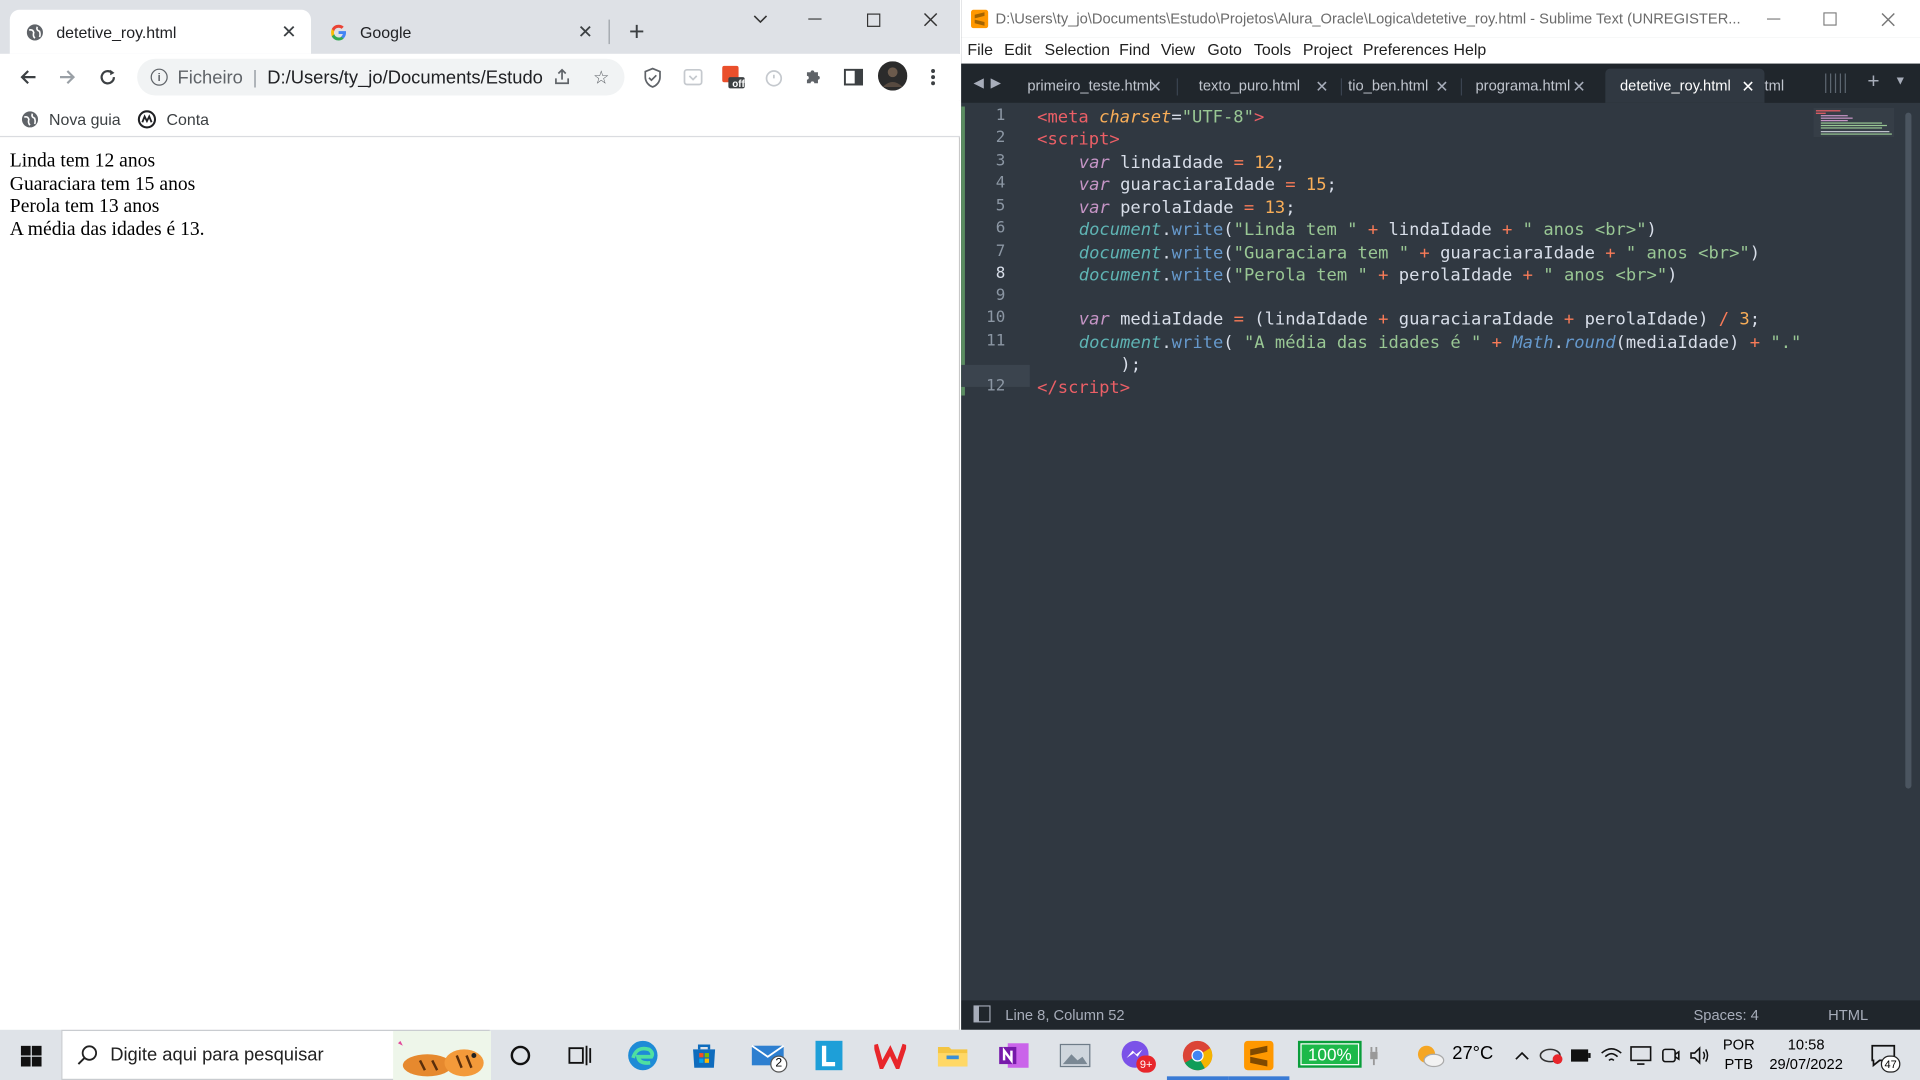 The height and width of the screenshot is (1080, 1920). I want to click on microsoft-store-icon, so click(703, 1055).